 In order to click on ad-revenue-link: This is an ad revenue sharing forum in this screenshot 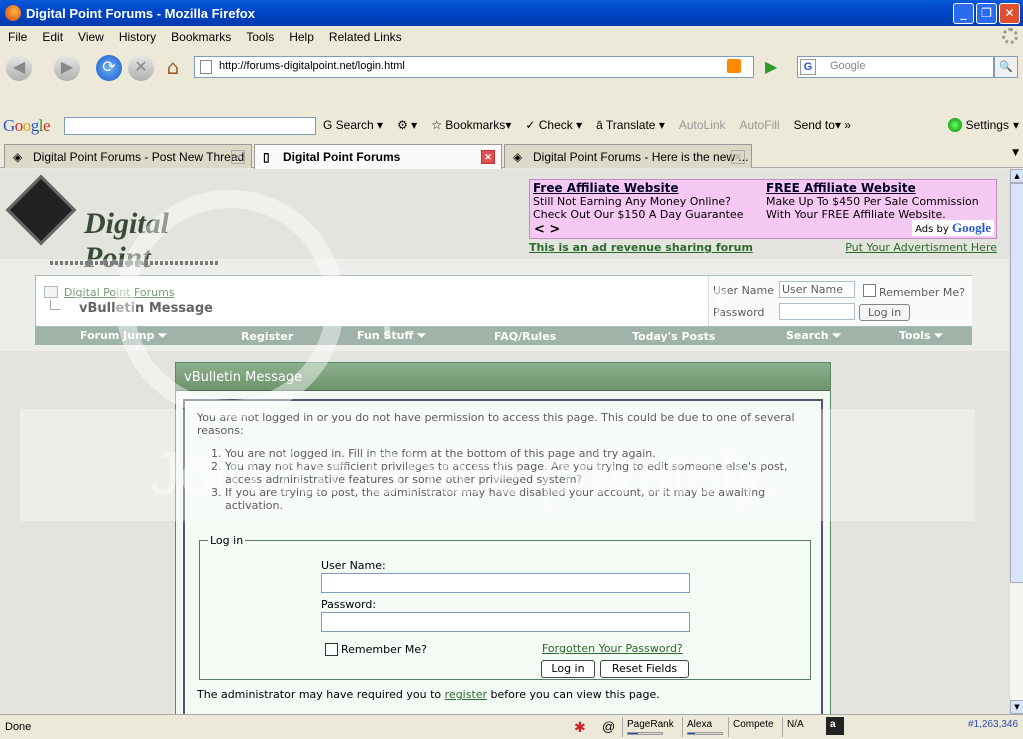, I will do `click(641, 247)`.